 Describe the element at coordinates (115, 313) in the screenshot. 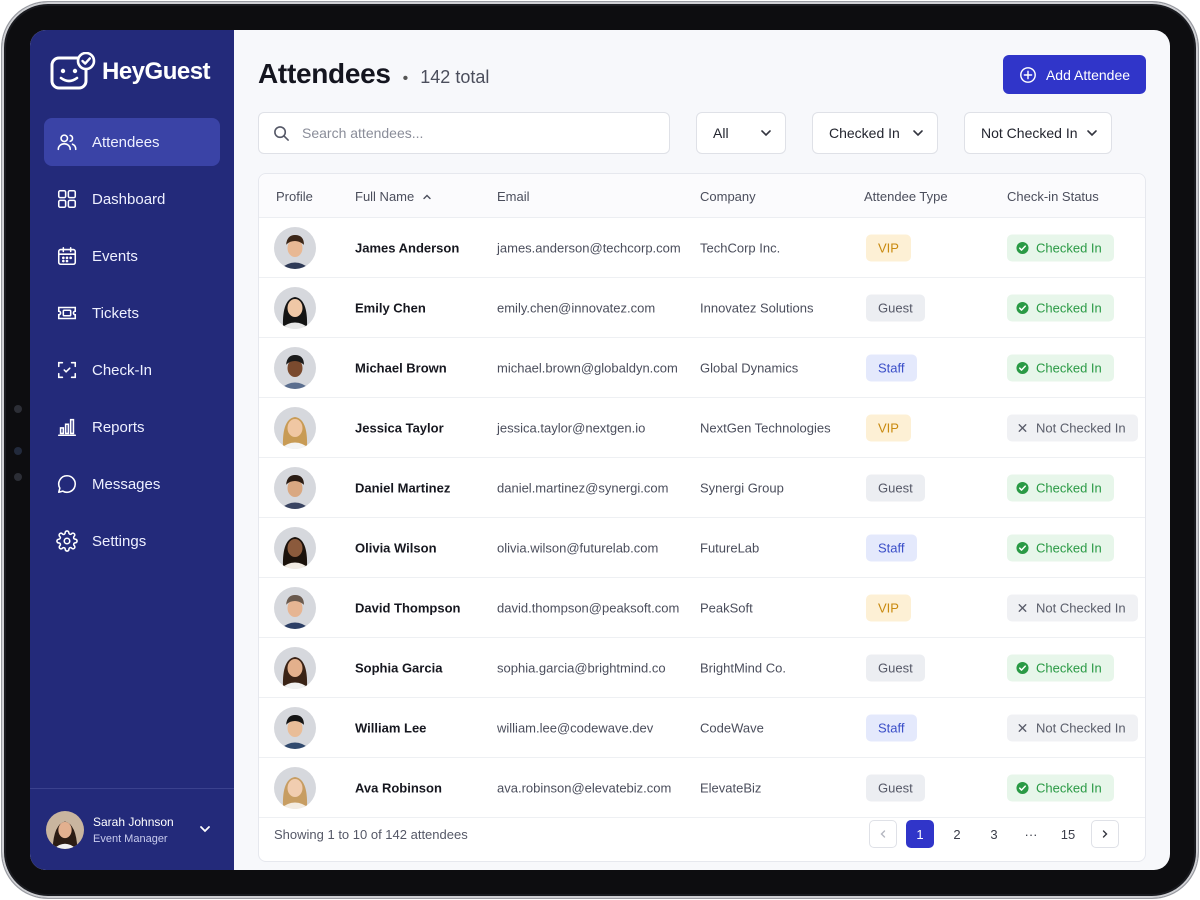

I see `sidebar-item-label: Tickets` at that location.